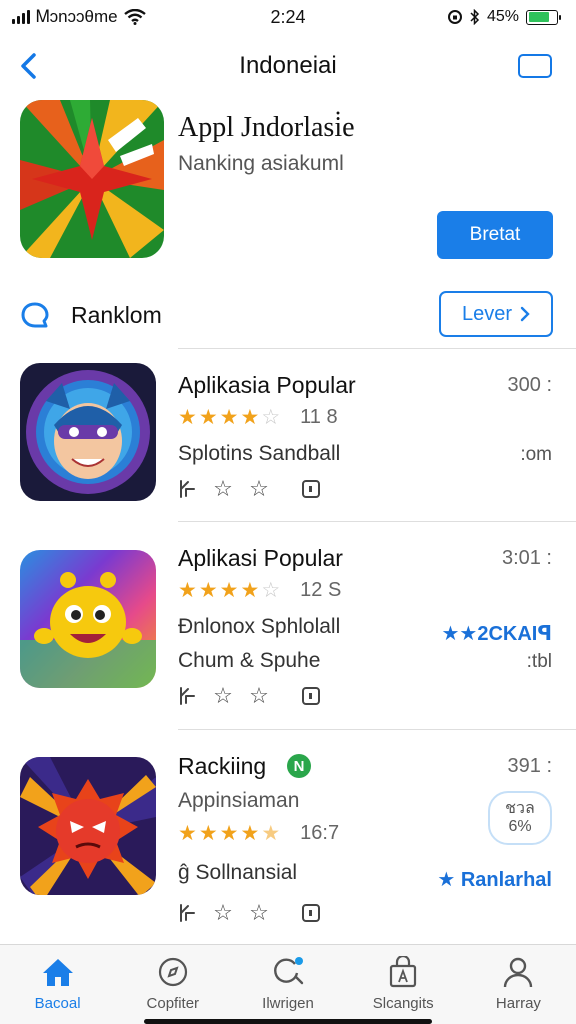 The height and width of the screenshot is (1024, 576). What do you see at coordinates (77, 16) in the screenshot?
I see `carrier-name: Ꮇɔnɔɔθme` at bounding box center [77, 16].